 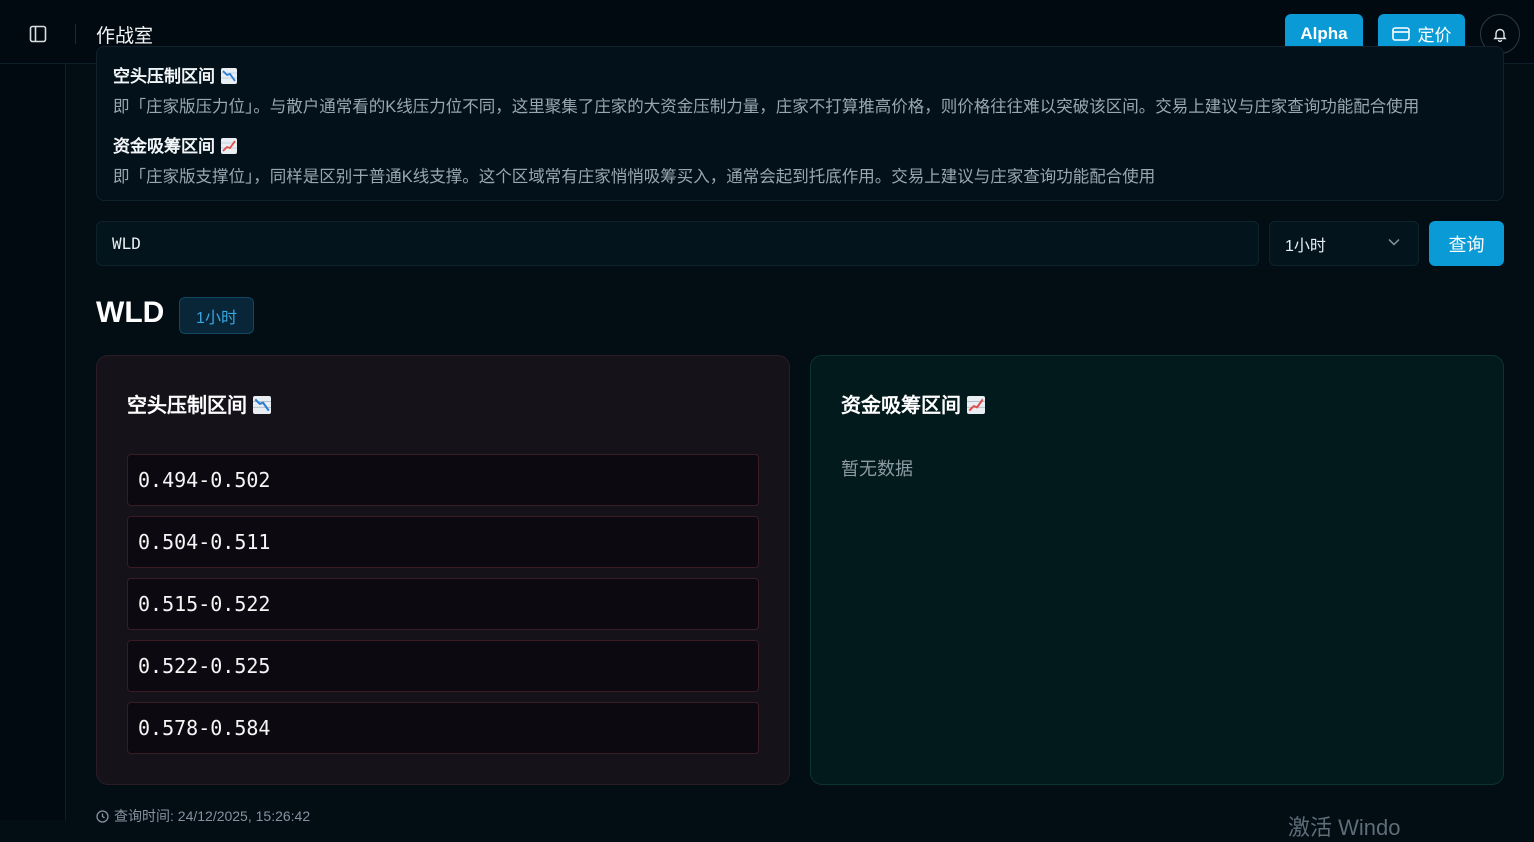 I want to click on bear-card-title: 空头压制区间, so click(x=187, y=406).